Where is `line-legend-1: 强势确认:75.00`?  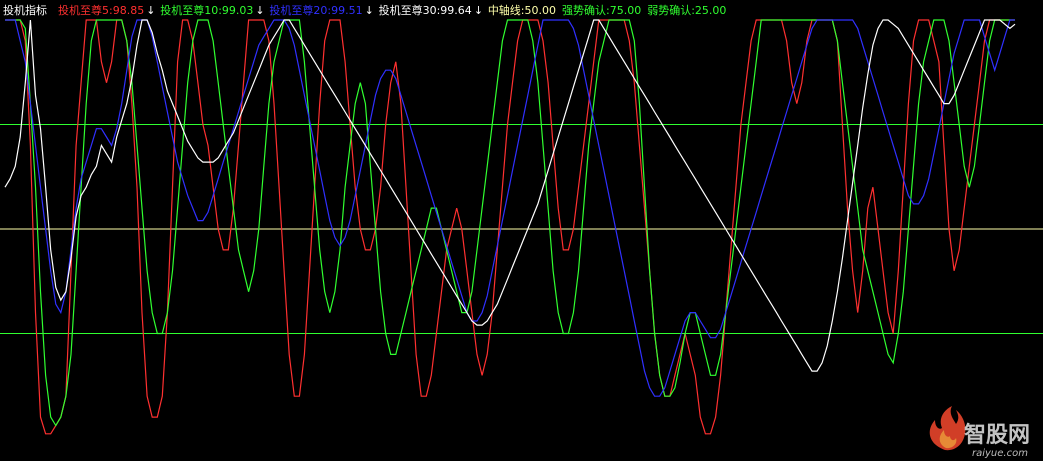
line-legend-1: 强势确认:75.00 is located at coordinates (601, 10).